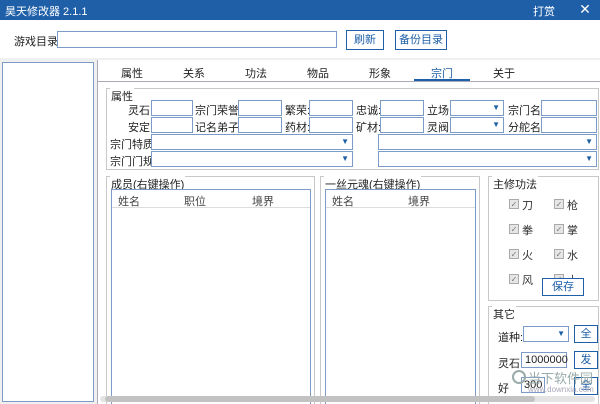  I want to click on favor-label: 好, so click(503, 389).